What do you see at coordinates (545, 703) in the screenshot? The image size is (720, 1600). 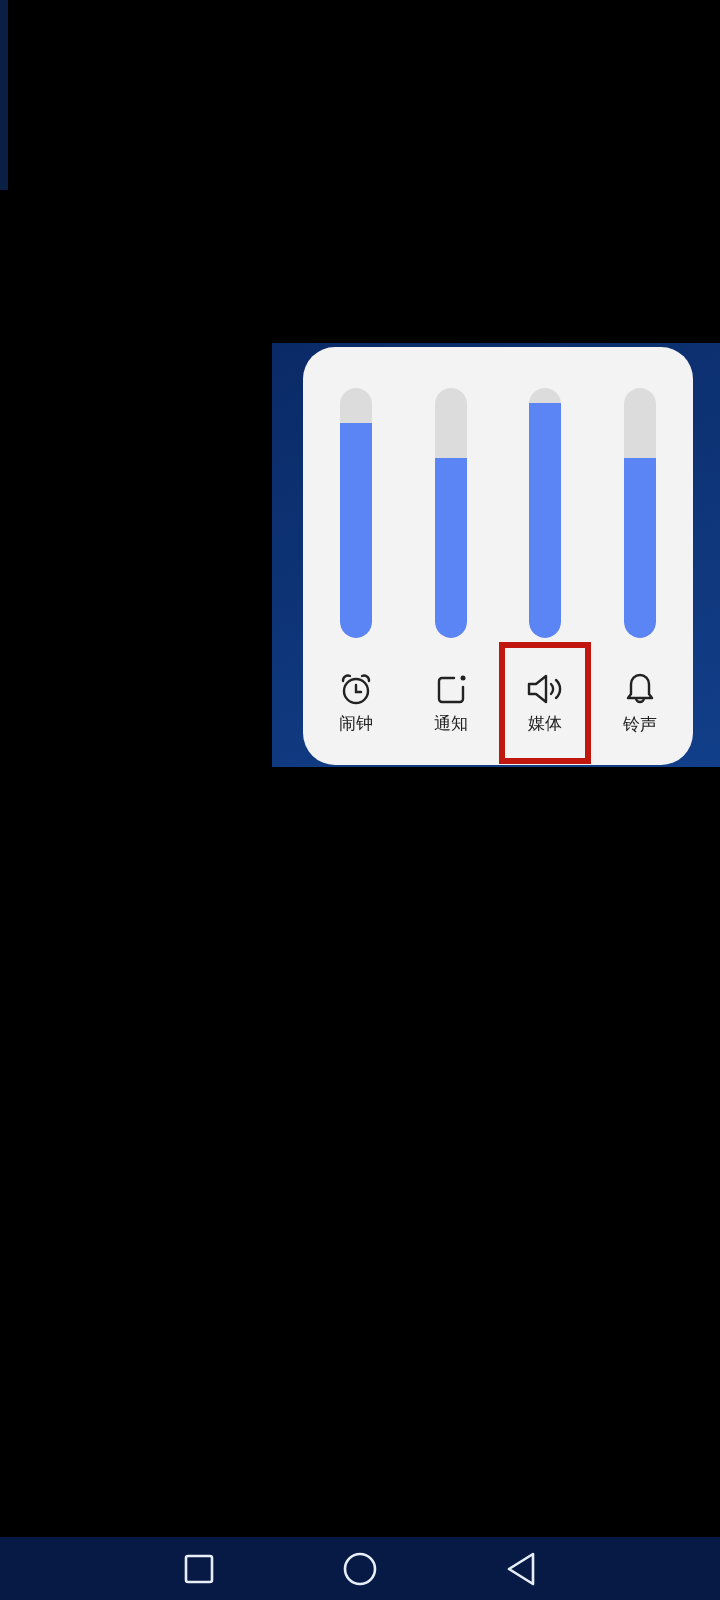 I see `volume-stream-button: 媒体` at bounding box center [545, 703].